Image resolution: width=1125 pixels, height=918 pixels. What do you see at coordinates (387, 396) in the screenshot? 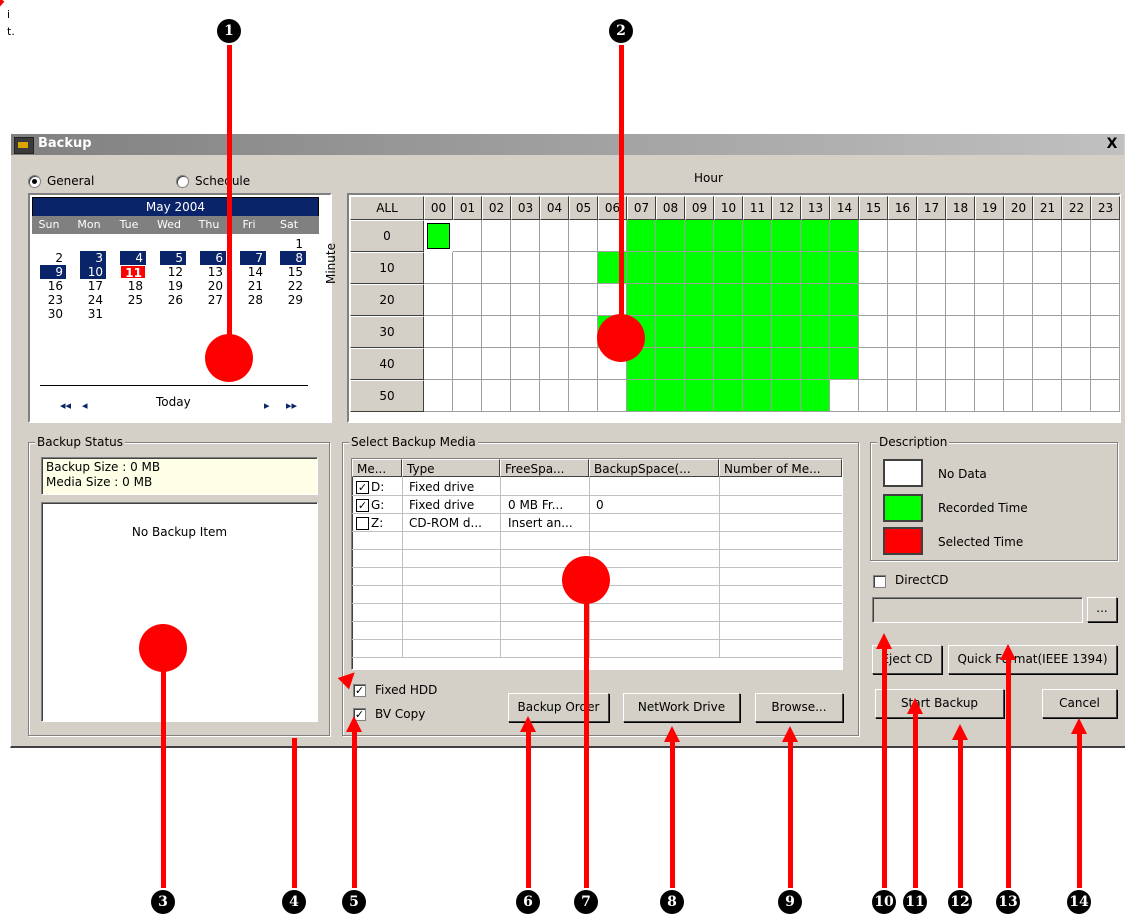
I see `minute-header: 50` at bounding box center [387, 396].